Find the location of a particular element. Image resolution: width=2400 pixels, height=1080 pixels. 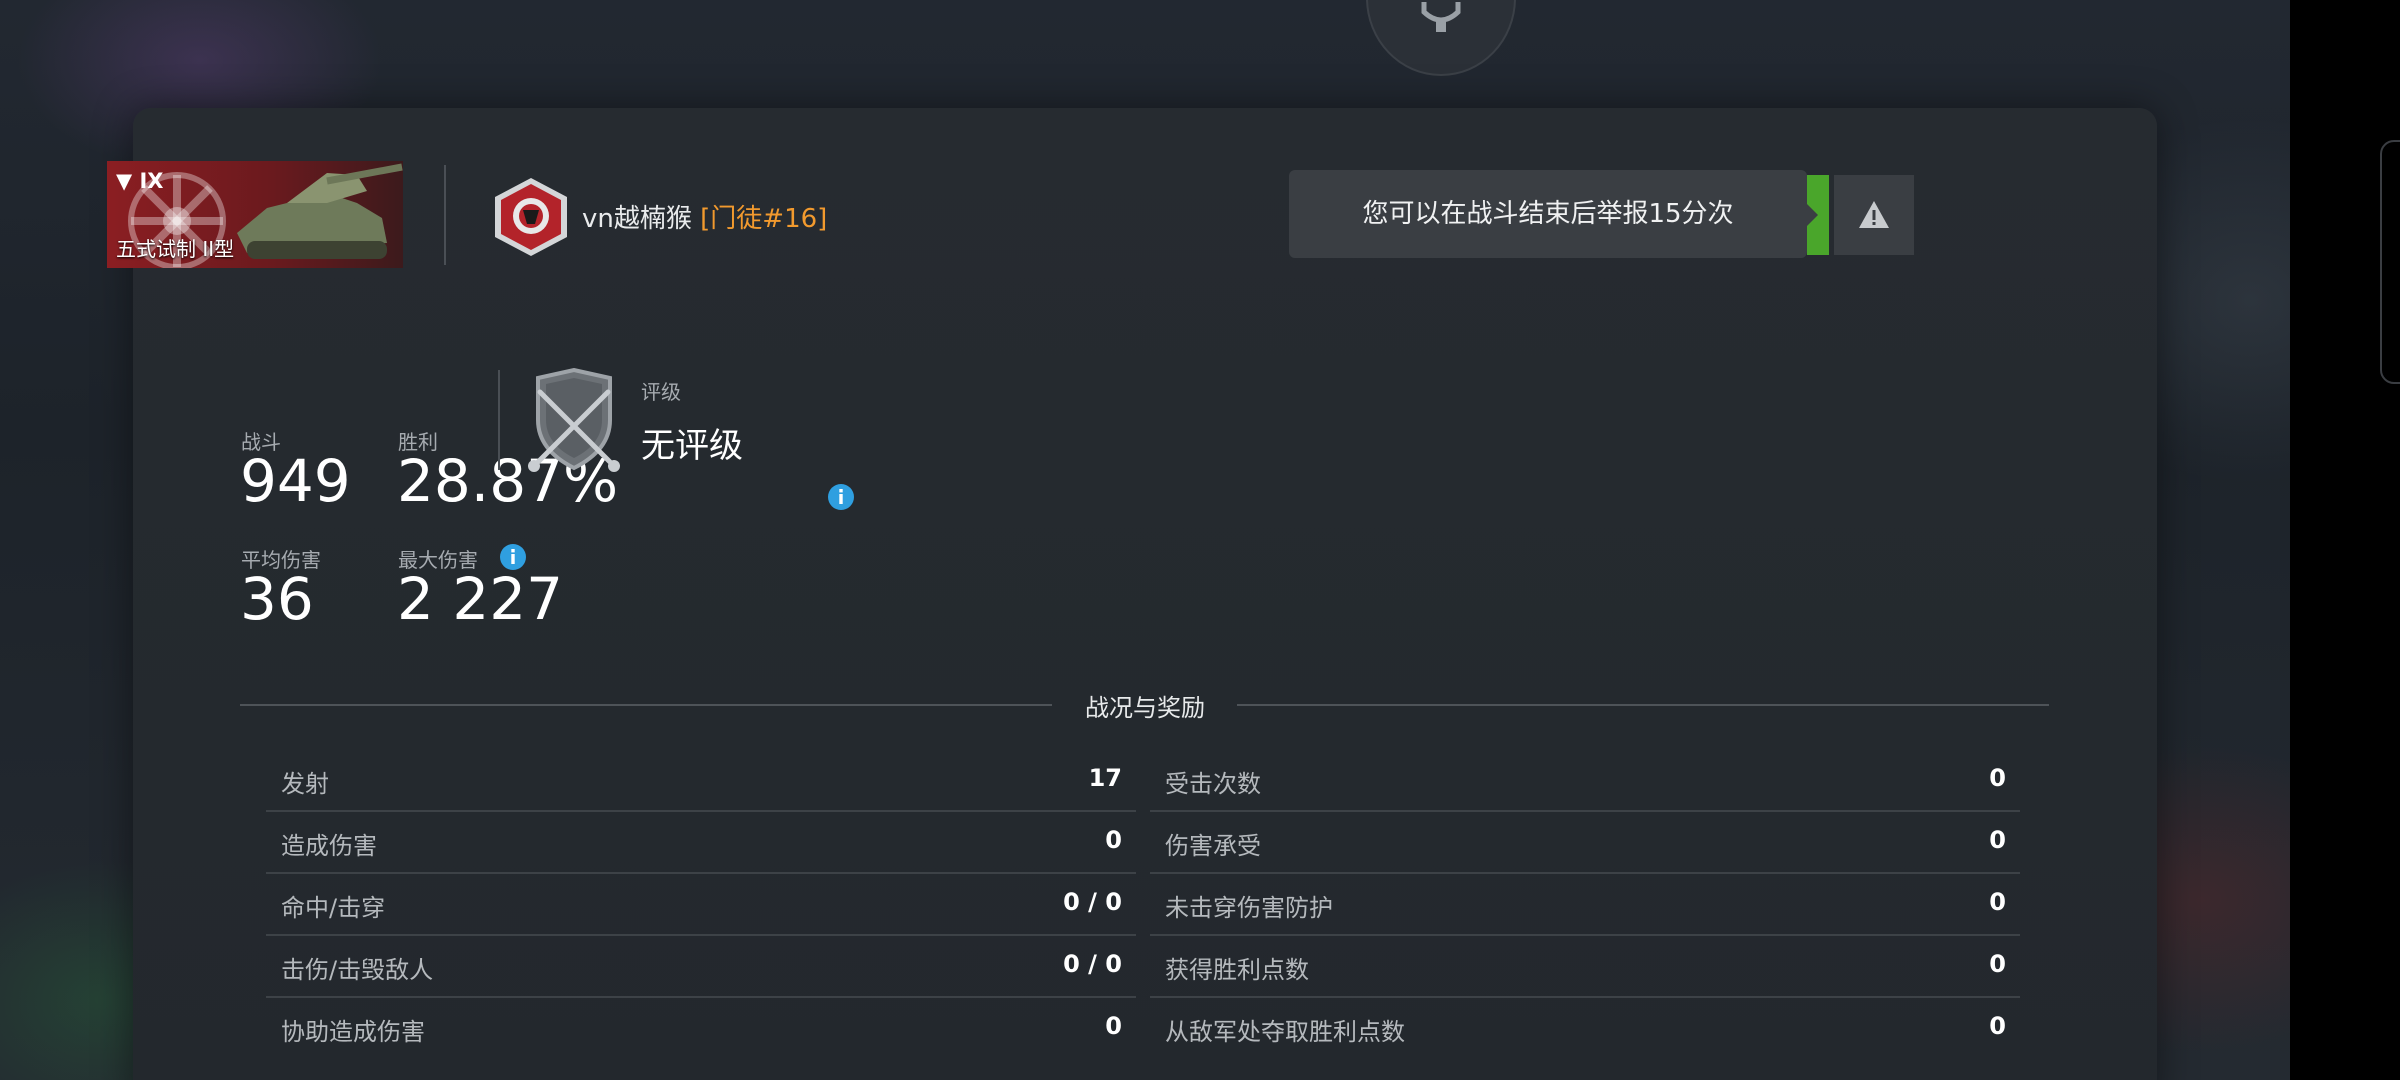

table-row: 击伤/击毁敌人 0 / 0 is located at coordinates (701, 967).